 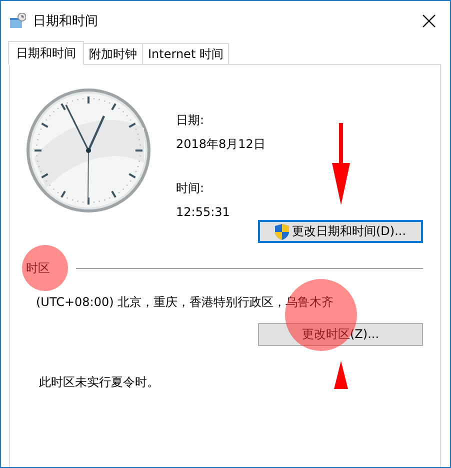 I want to click on dst-note: 此时区未实行夏令时。, so click(x=99, y=382).